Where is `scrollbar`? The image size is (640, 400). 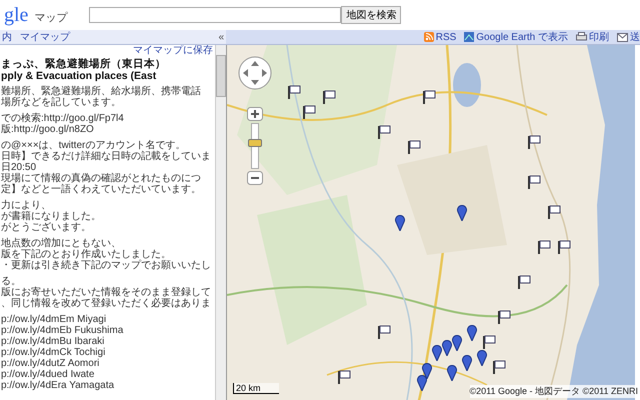 scrollbar is located at coordinates (220, 222).